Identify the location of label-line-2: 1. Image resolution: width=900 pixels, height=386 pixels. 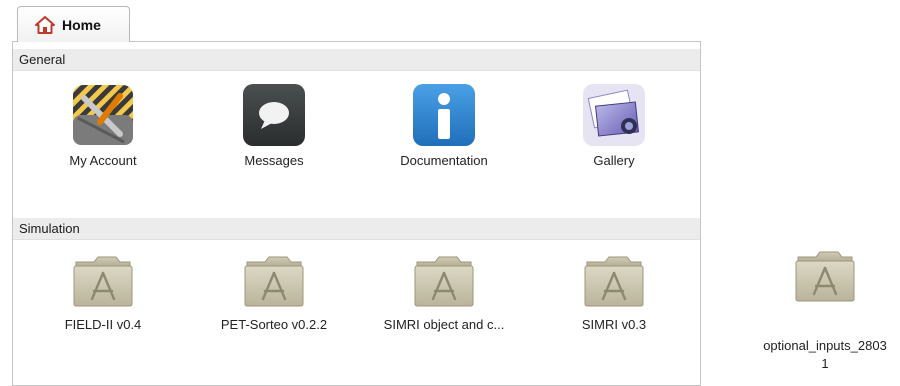
(825, 363).